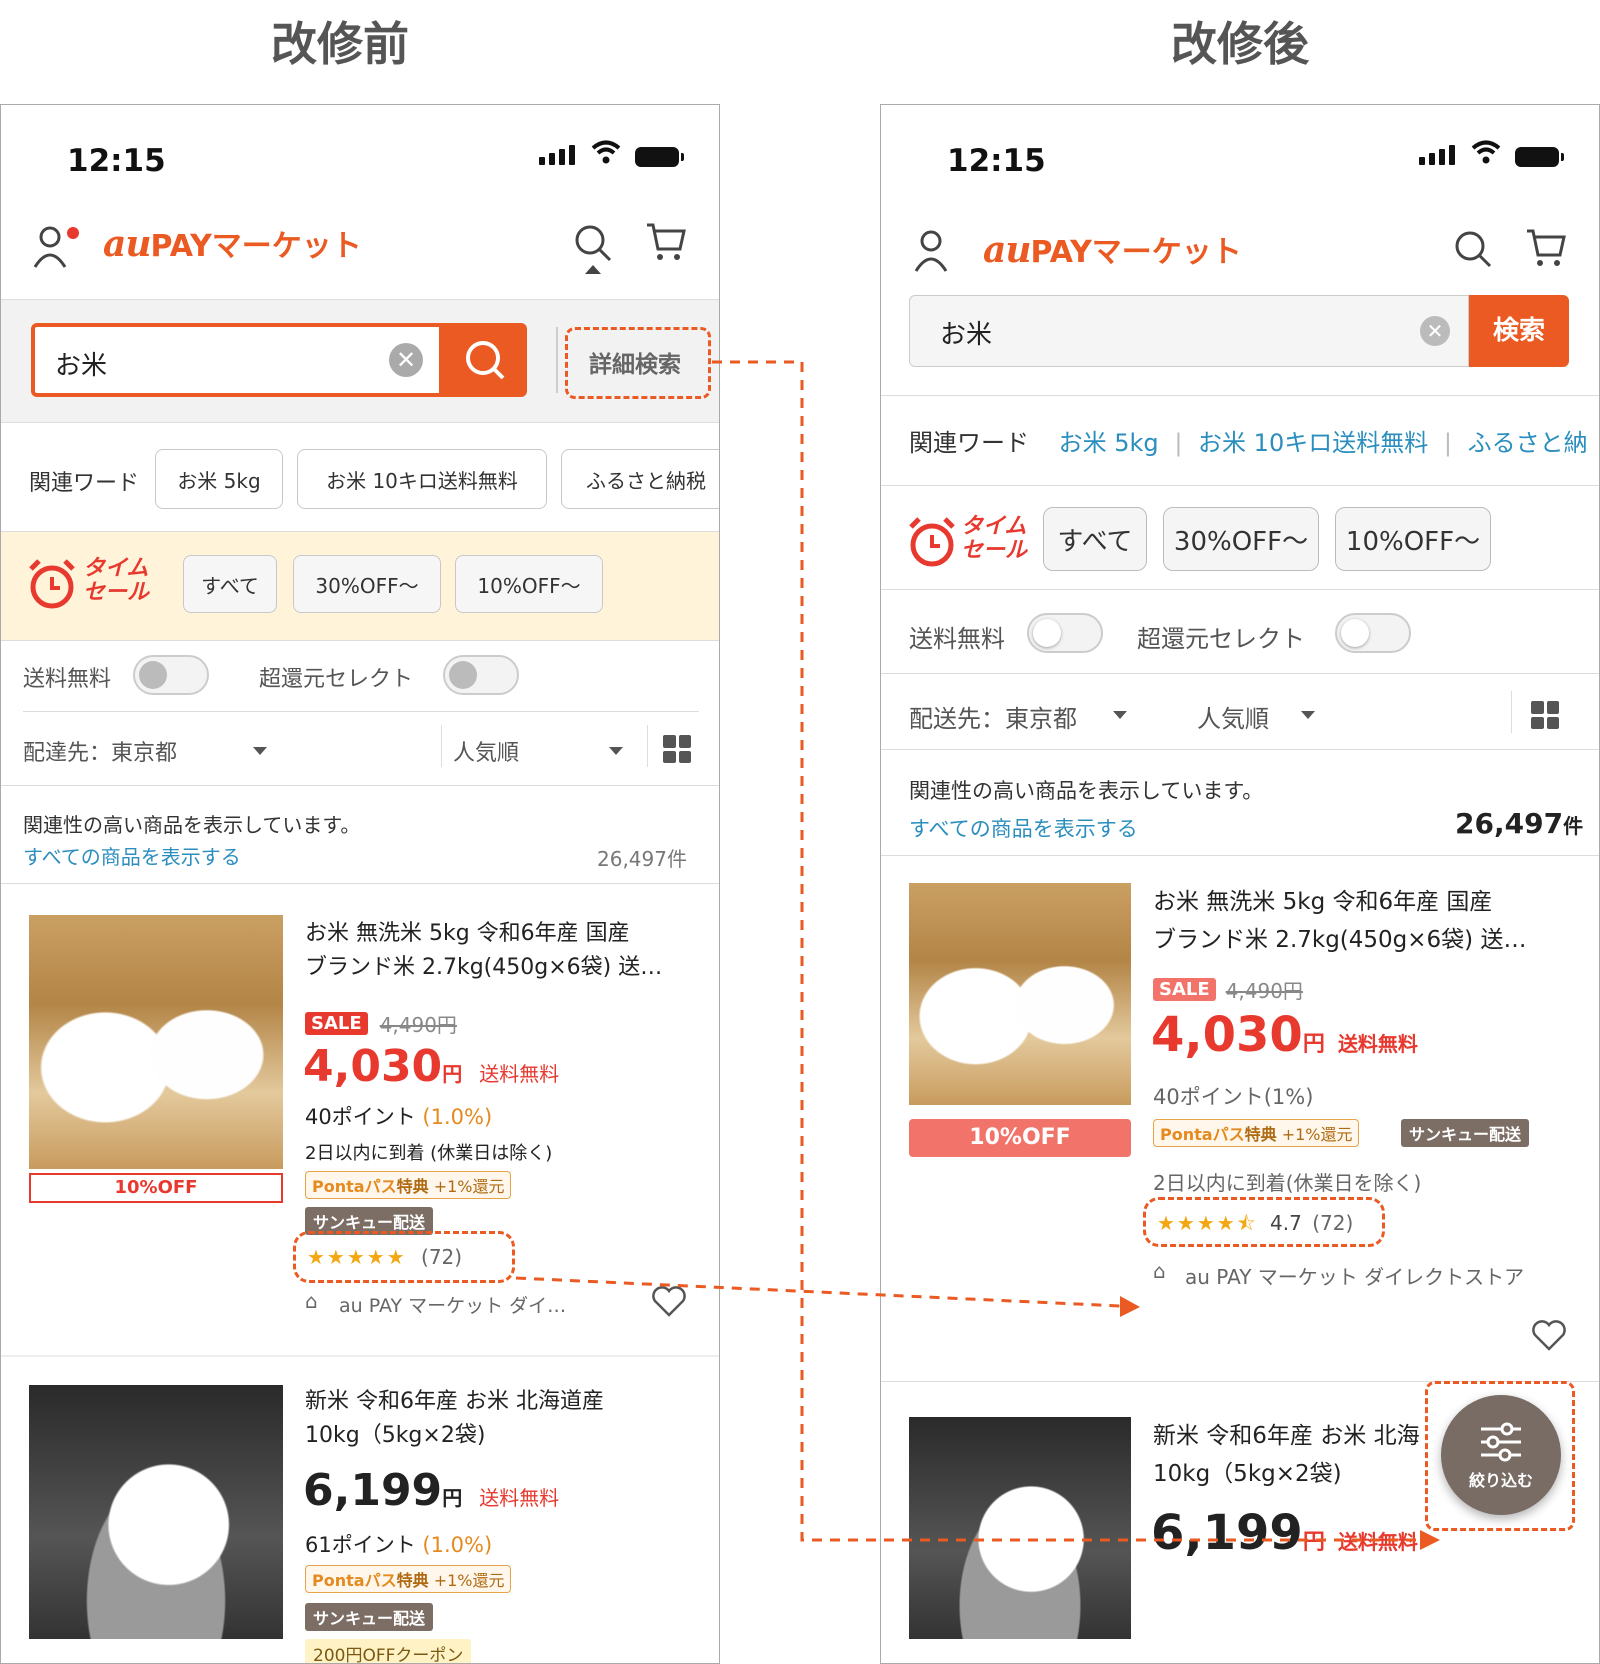  Describe the element at coordinates (1136, 252) in the screenshot. I see `logo-text: PAYマーケット` at that location.